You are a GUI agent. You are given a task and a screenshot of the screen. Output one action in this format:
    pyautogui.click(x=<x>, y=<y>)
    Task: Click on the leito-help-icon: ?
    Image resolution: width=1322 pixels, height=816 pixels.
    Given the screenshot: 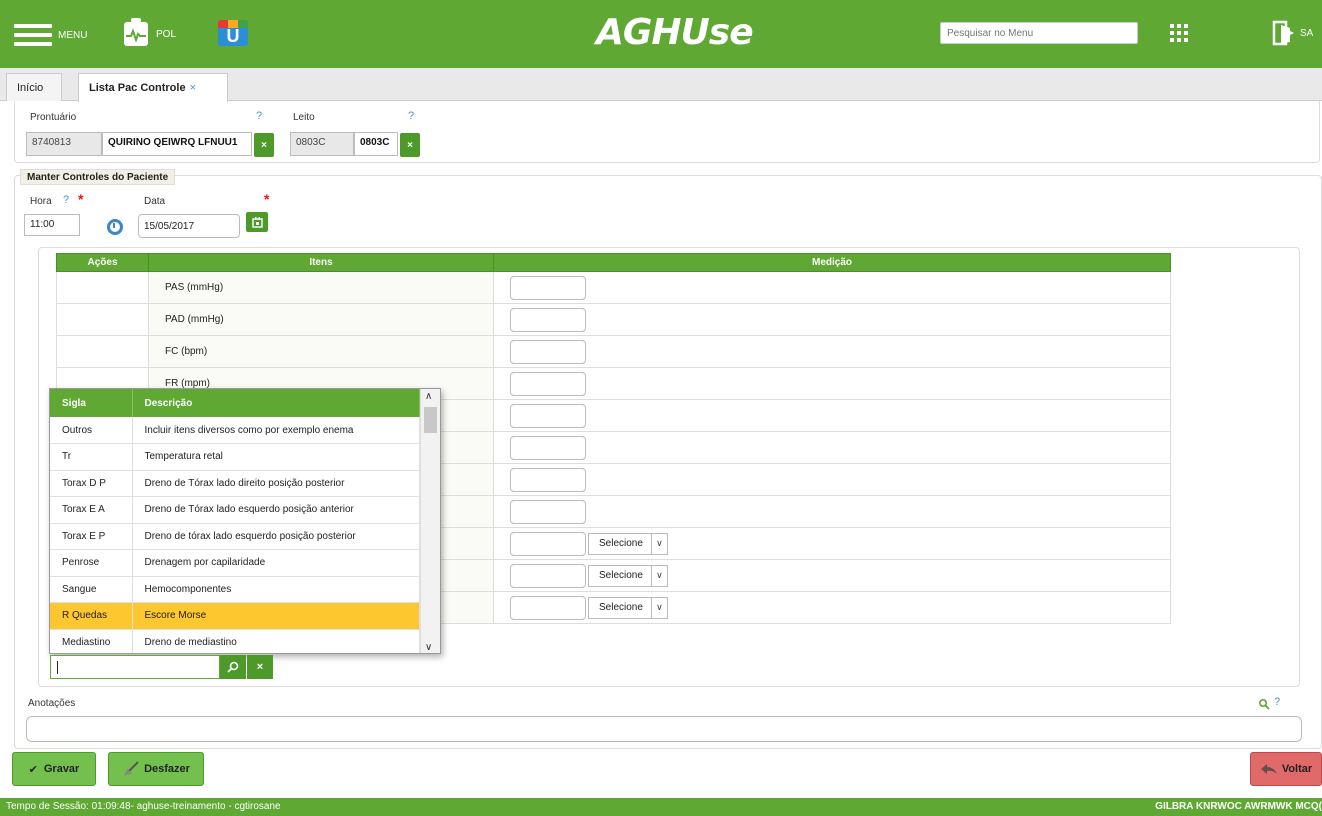 What is the action you would take?
    pyautogui.click(x=411, y=116)
    